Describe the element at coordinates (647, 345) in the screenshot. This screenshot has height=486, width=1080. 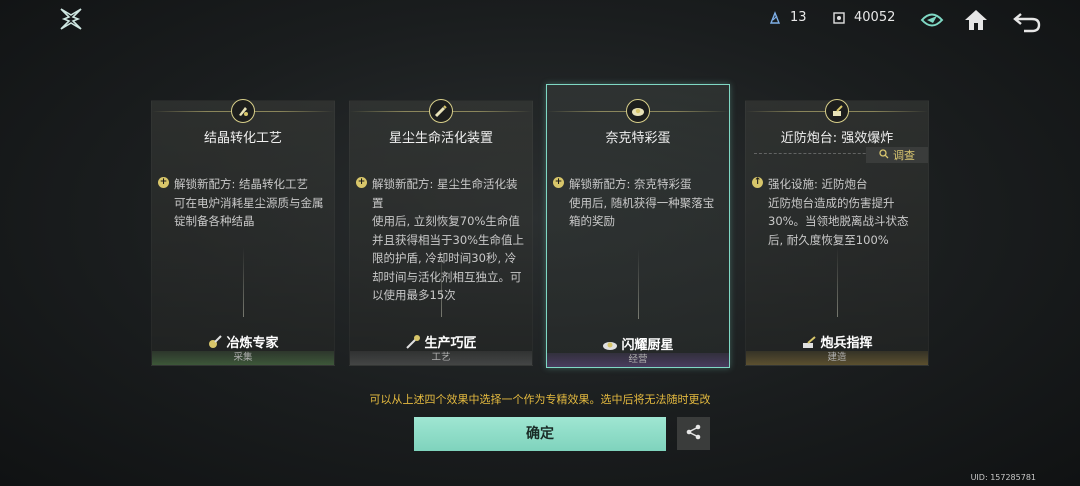
I see `role-name: 闪耀厨星` at that location.